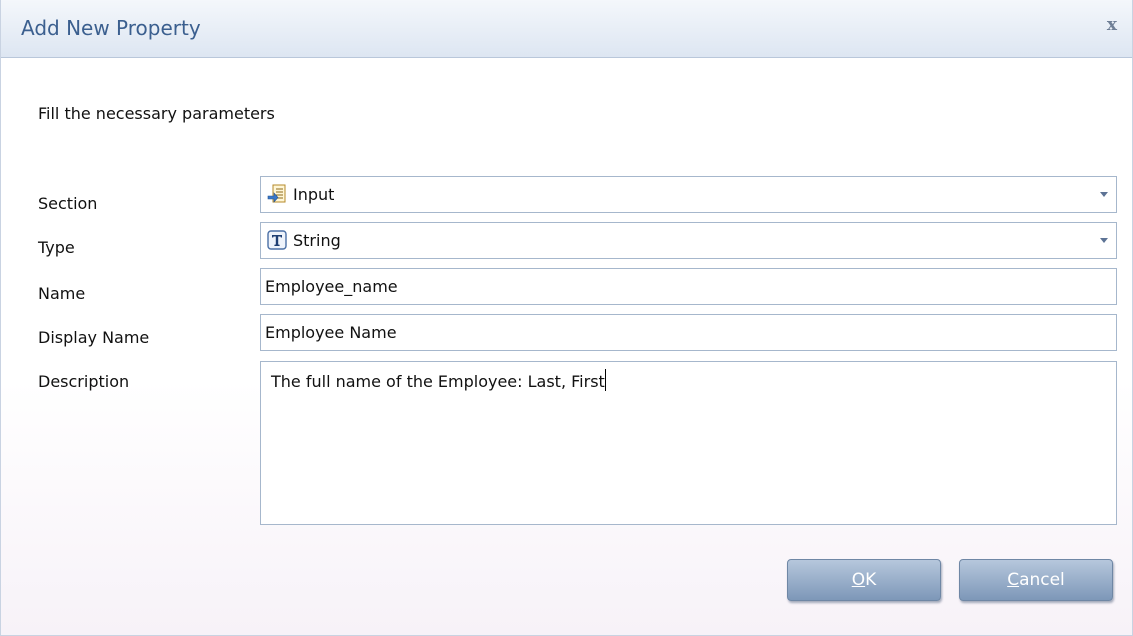 This screenshot has width=1133, height=636. Describe the element at coordinates (688, 286) in the screenshot. I see `name-input: Employee_name` at that location.